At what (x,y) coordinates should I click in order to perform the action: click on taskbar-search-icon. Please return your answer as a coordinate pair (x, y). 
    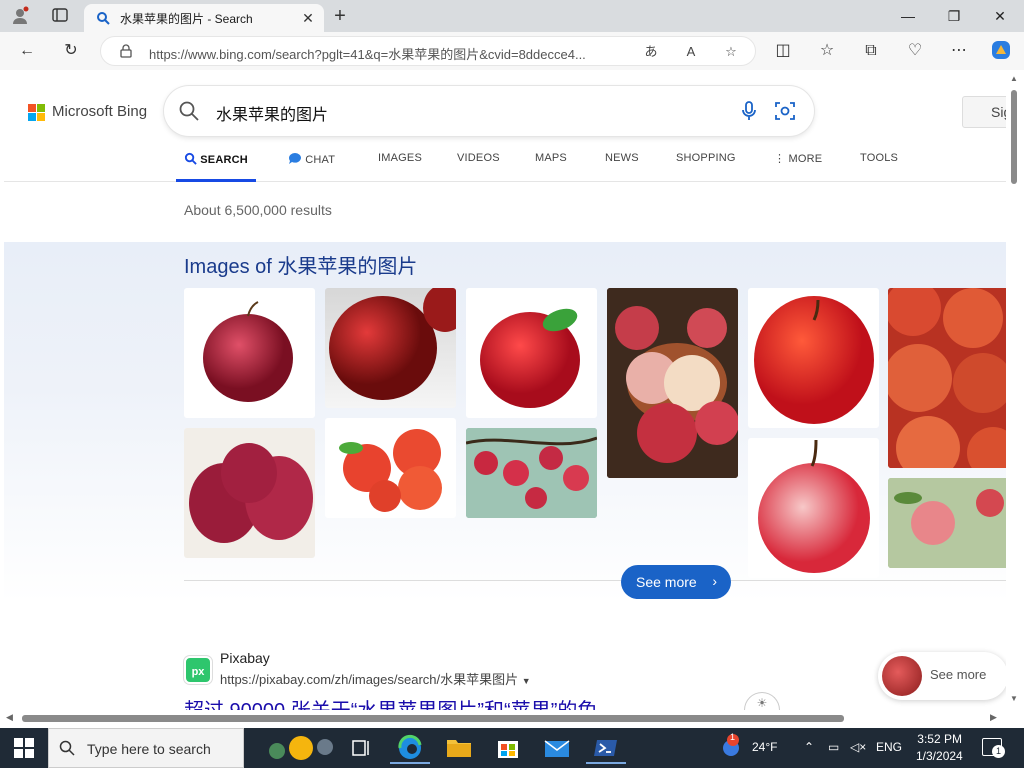
    Looking at the image, I should click on (67, 748).